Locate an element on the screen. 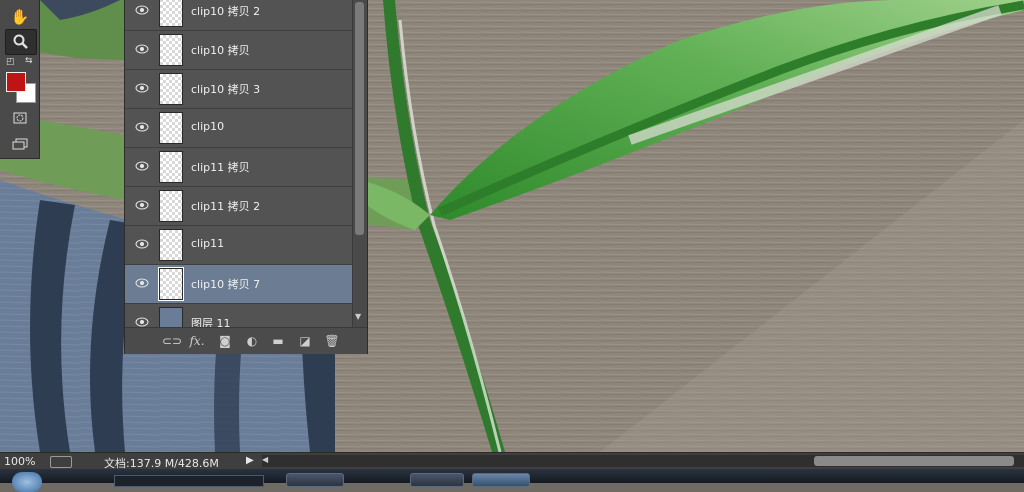 The image size is (1024, 492). zoom-level: 100% is located at coordinates (19, 461).